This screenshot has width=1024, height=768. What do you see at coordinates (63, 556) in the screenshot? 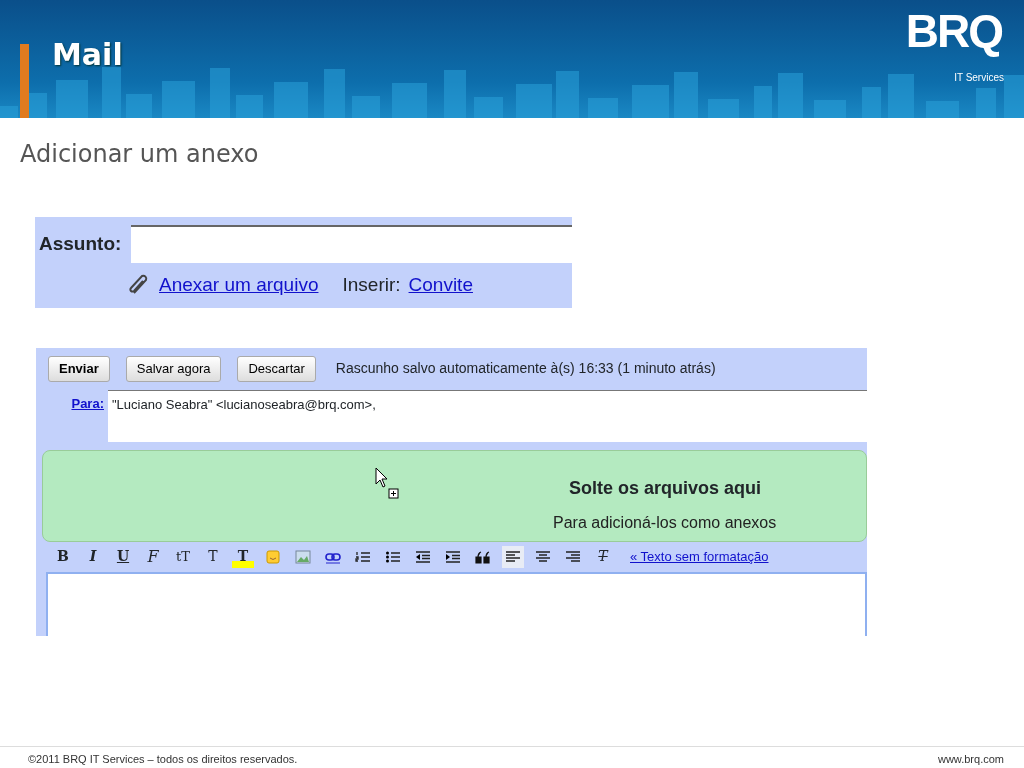
I see `bold-button: B` at bounding box center [63, 556].